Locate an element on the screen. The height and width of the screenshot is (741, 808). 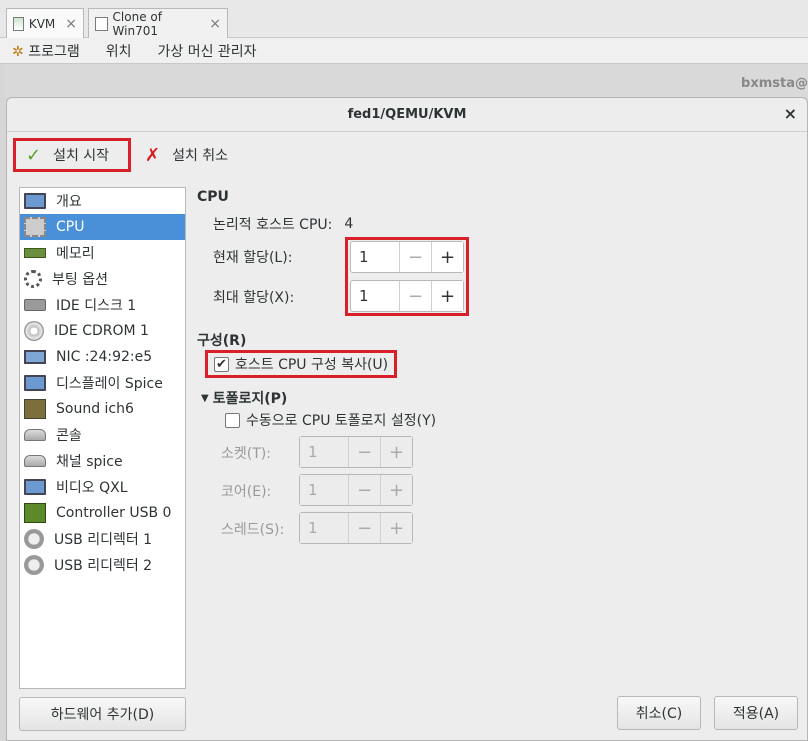
tab-clone: Clone of Win701 × is located at coordinates (158, 23).